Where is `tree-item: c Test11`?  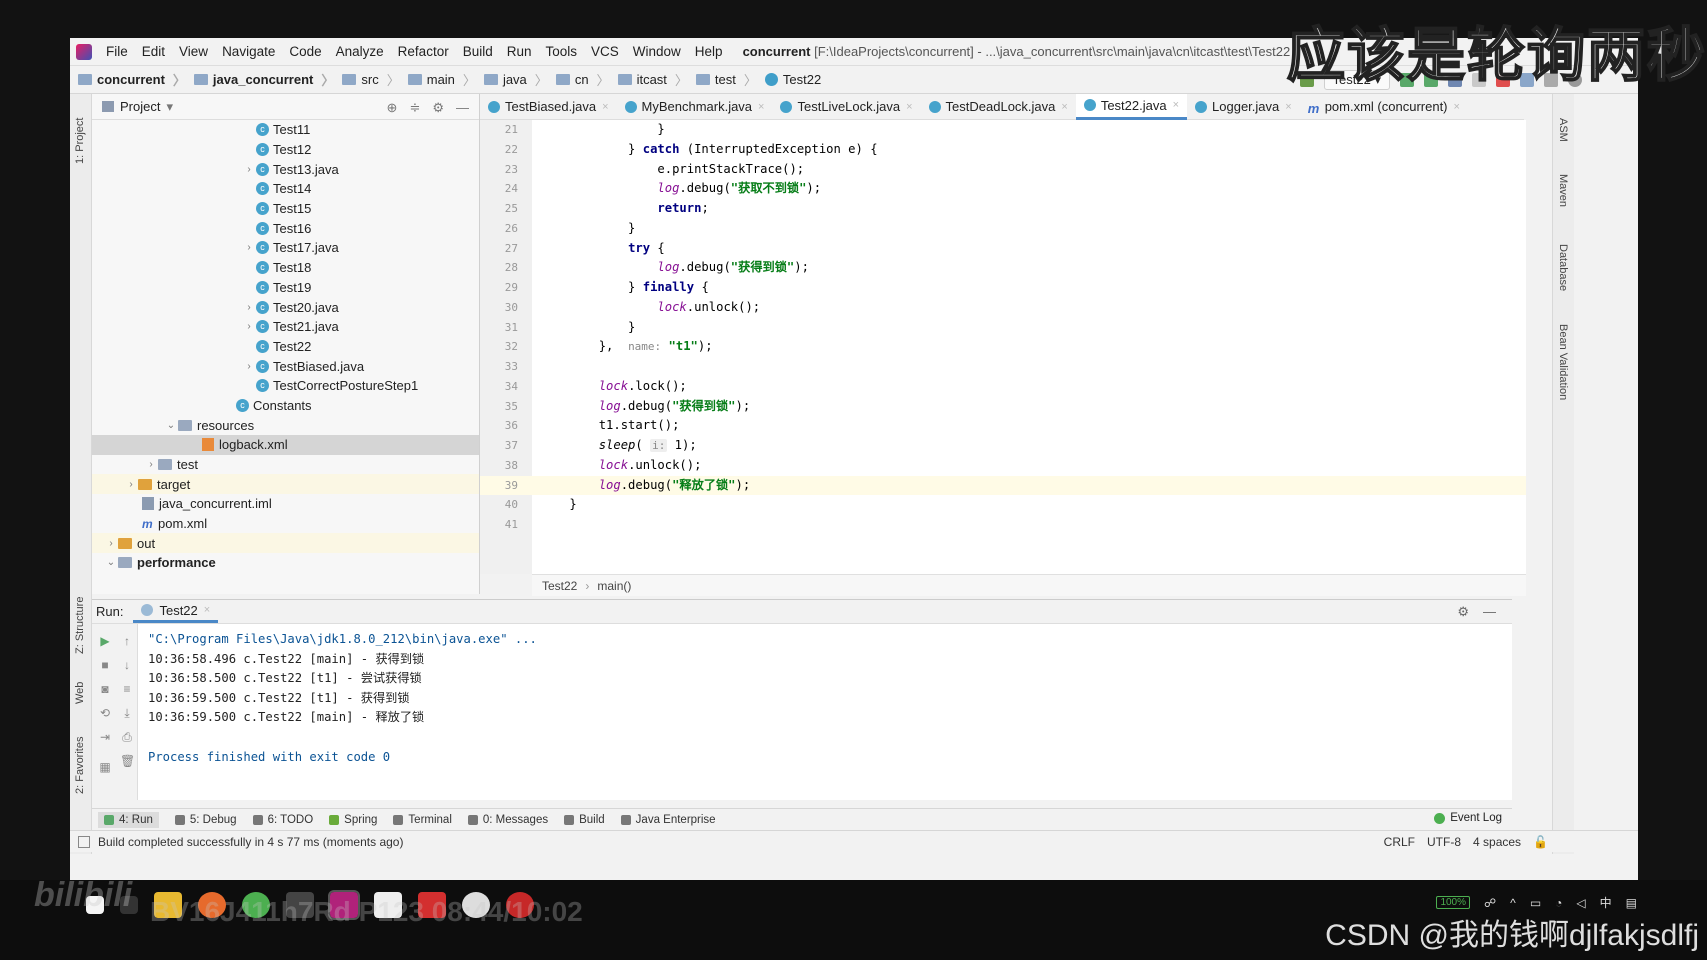 tree-item: c Test11 is located at coordinates (285, 130).